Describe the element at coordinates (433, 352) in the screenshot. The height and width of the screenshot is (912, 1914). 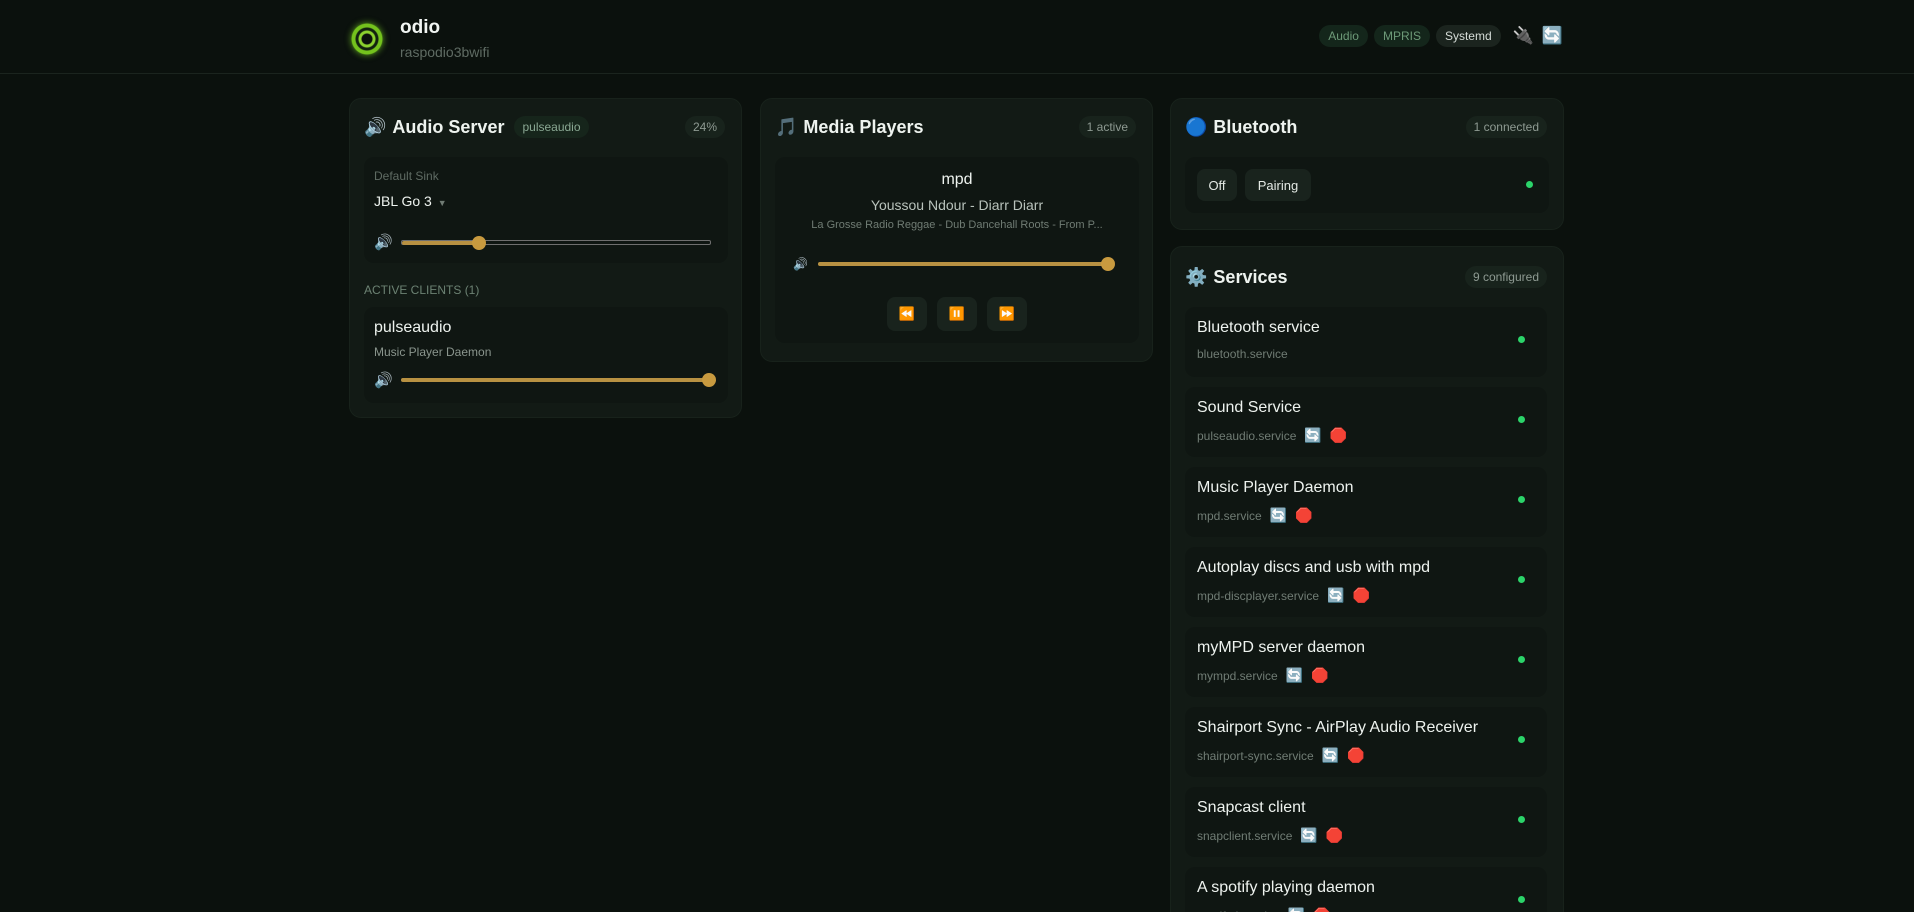
I see `client-description: Music Player Daemon` at that location.